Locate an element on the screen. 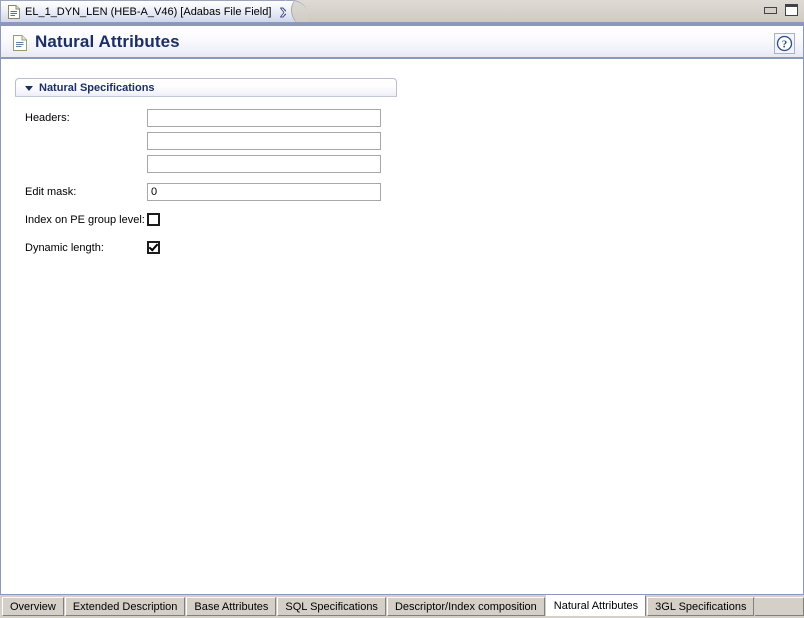 This screenshot has height=618, width=804. help-icon: ? is located at coordinates (784, 43).